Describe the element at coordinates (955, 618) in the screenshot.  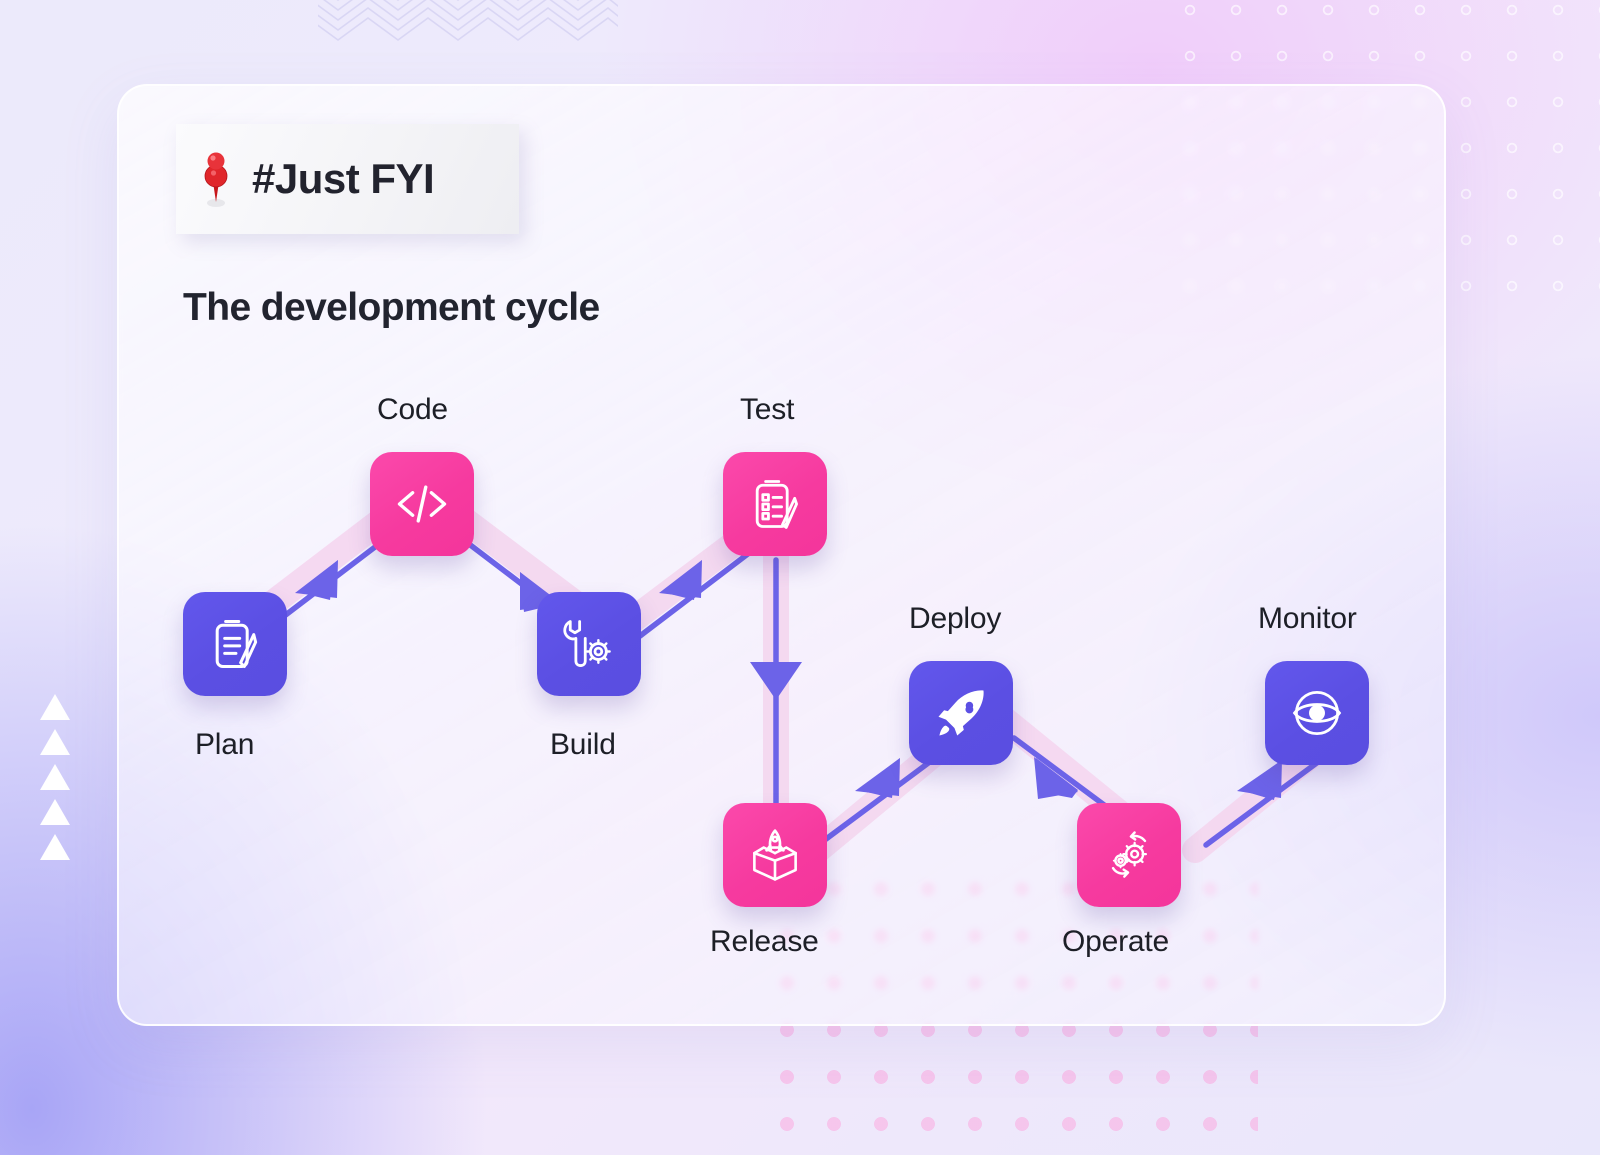
I see `flow-label-deploy: Deploy` at that location.